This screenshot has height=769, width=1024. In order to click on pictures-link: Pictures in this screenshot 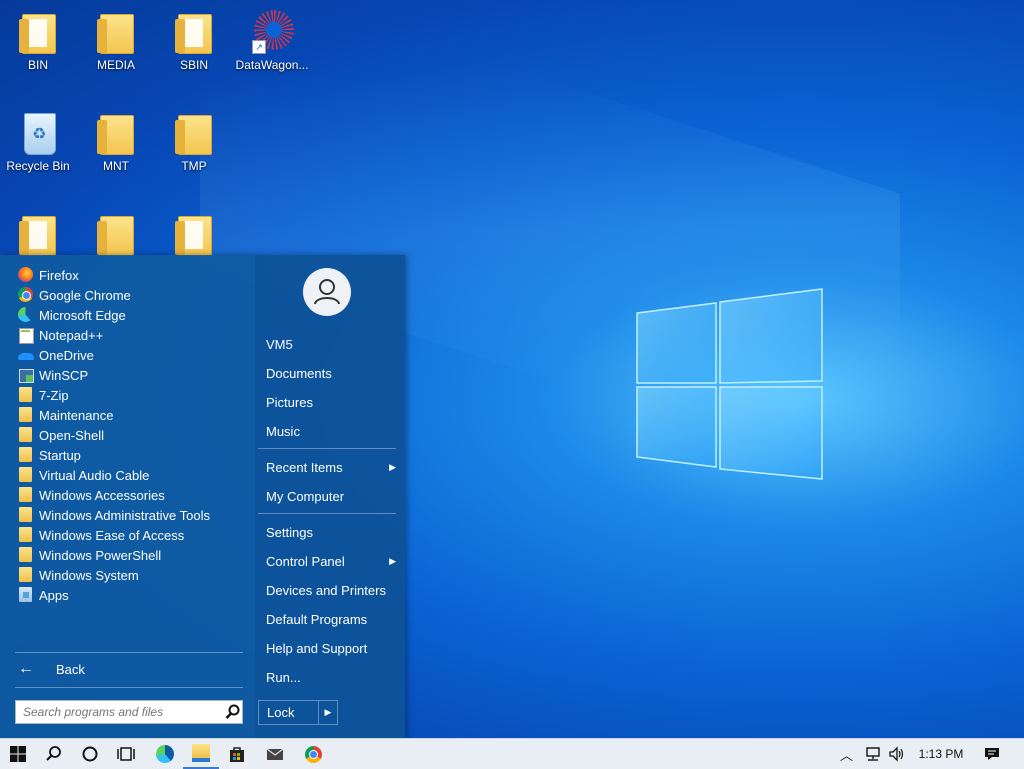, I will do `click(331, 402)`.